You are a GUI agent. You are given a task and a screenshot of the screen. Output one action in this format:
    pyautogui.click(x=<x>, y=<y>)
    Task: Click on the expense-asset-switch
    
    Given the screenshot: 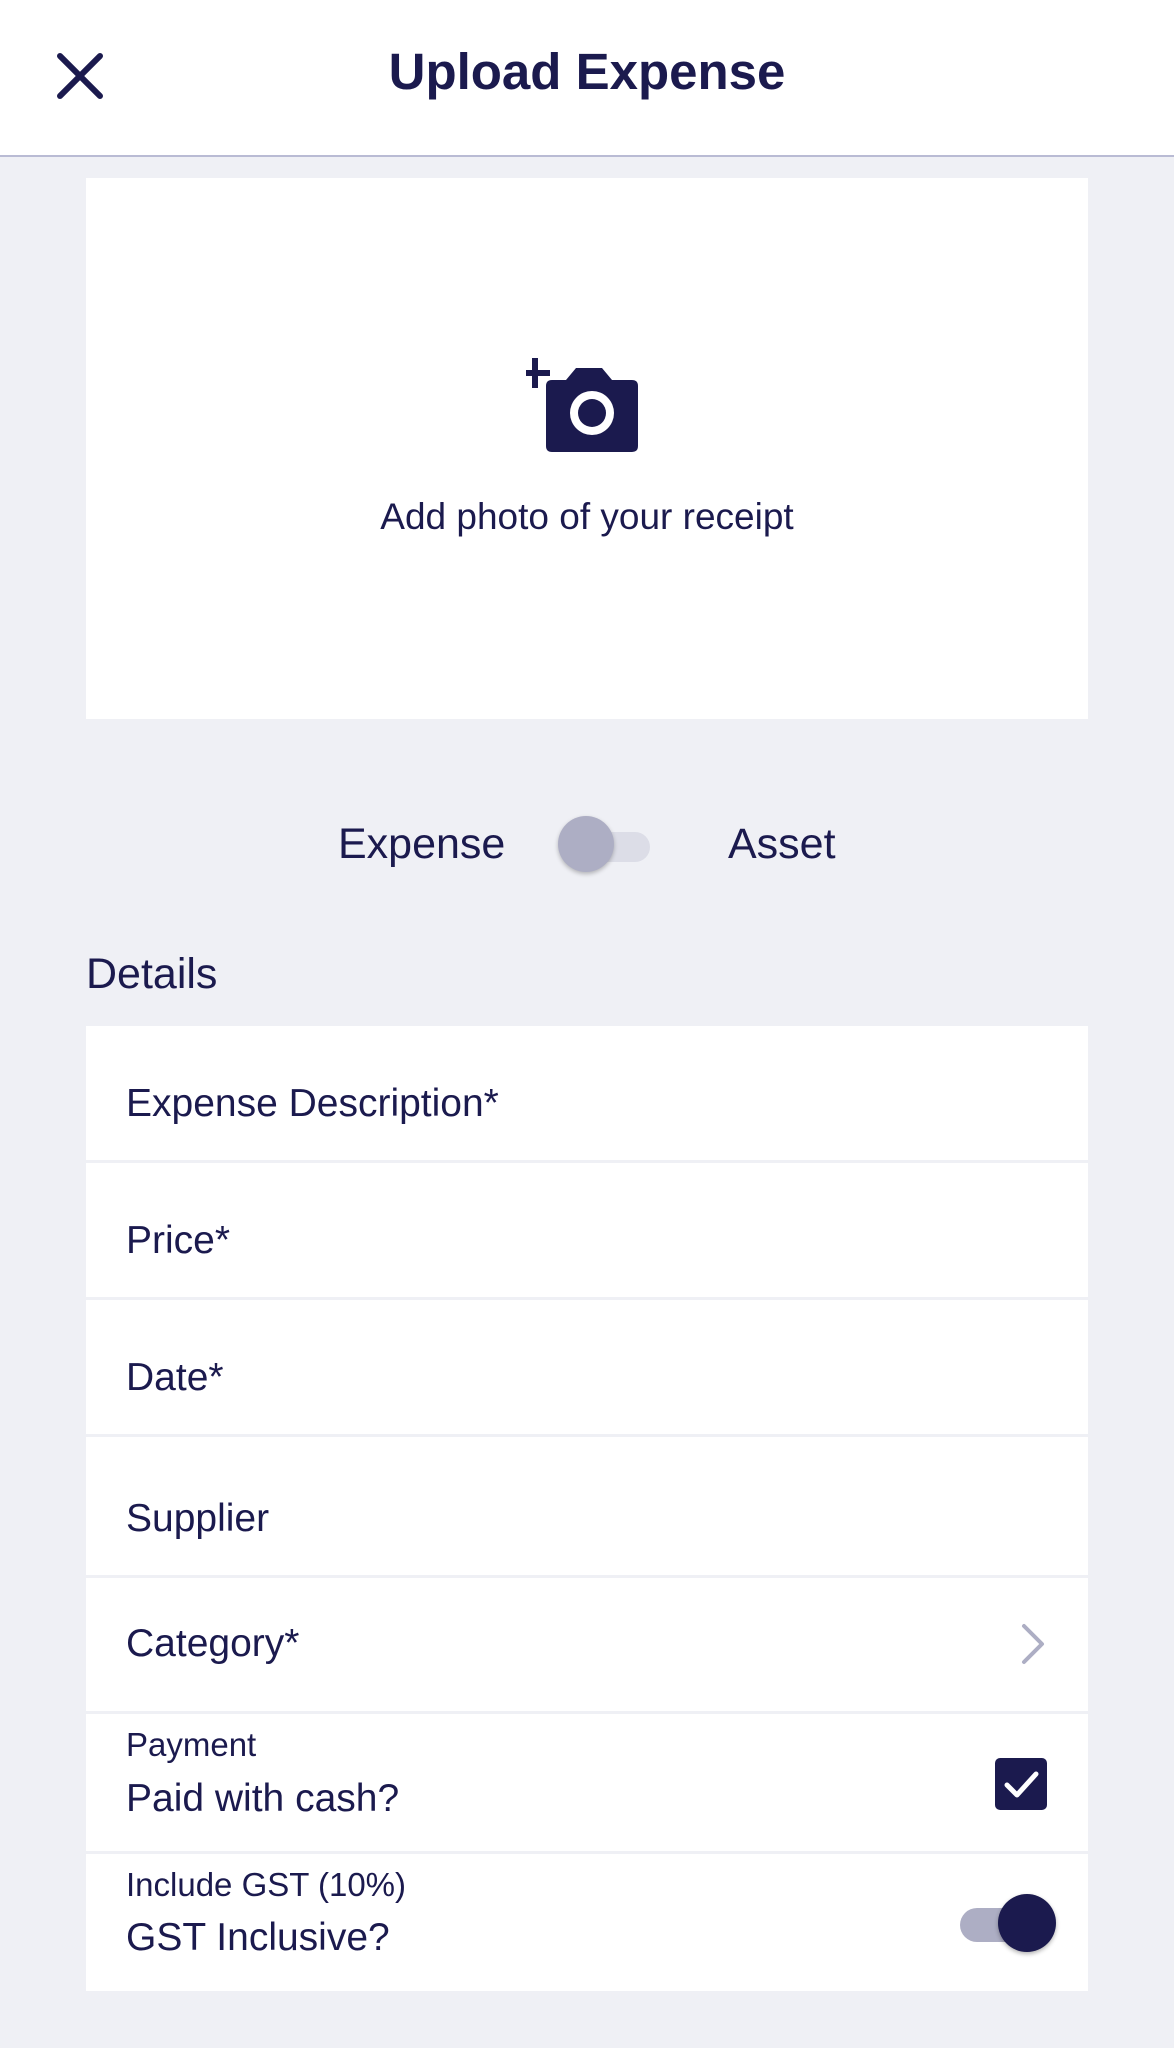 What is the action you would take?
    pyautogui.click(x=605, y=845)
    